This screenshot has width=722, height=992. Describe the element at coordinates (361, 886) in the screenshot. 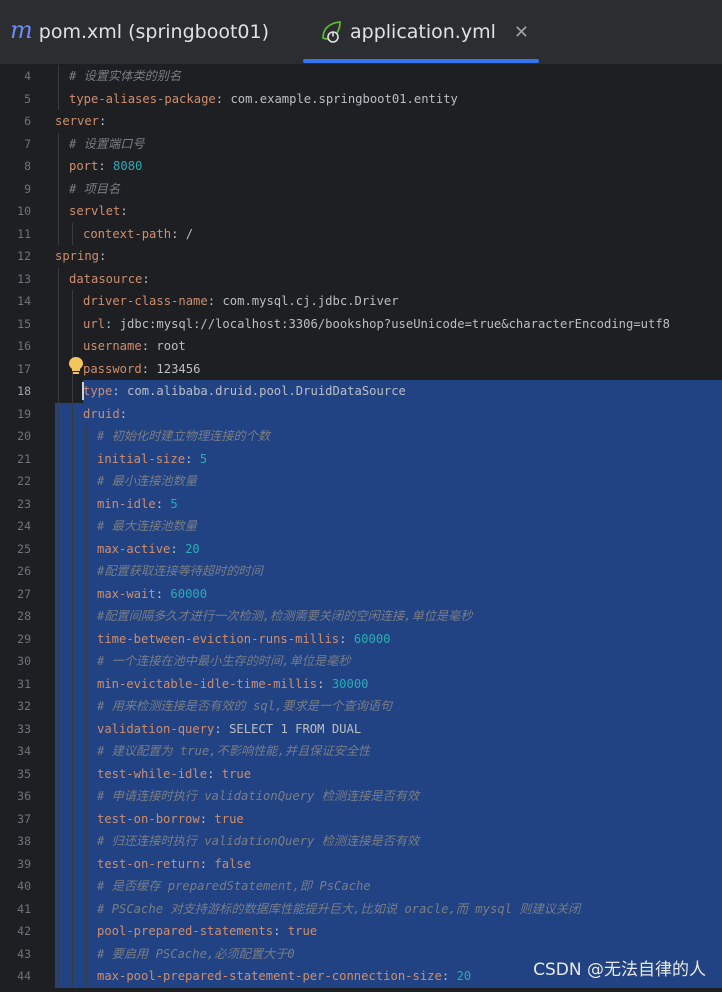

I see `code-line: 40 # 是否缓存 preparedStatement,即 PsCache` at that location.